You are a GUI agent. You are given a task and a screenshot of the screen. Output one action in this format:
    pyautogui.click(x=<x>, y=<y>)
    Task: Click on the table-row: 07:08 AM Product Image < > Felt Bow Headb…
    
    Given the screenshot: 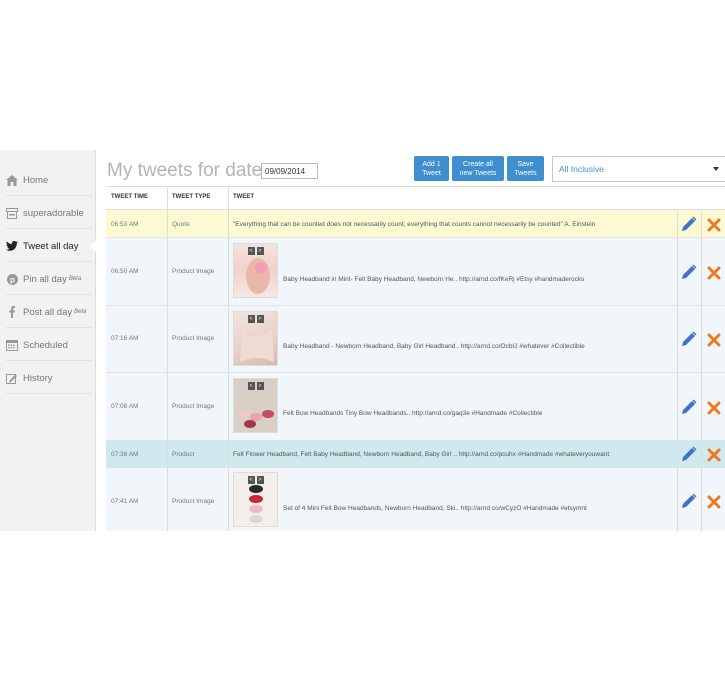 What is the action you would take?
    pyautogui.click(x=415, y=407)
    